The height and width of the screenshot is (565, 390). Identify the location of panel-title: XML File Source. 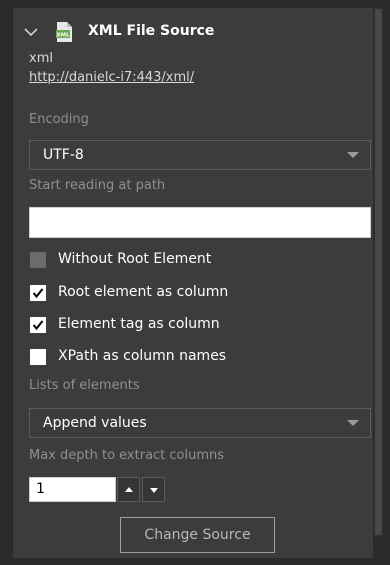
(151, 31).